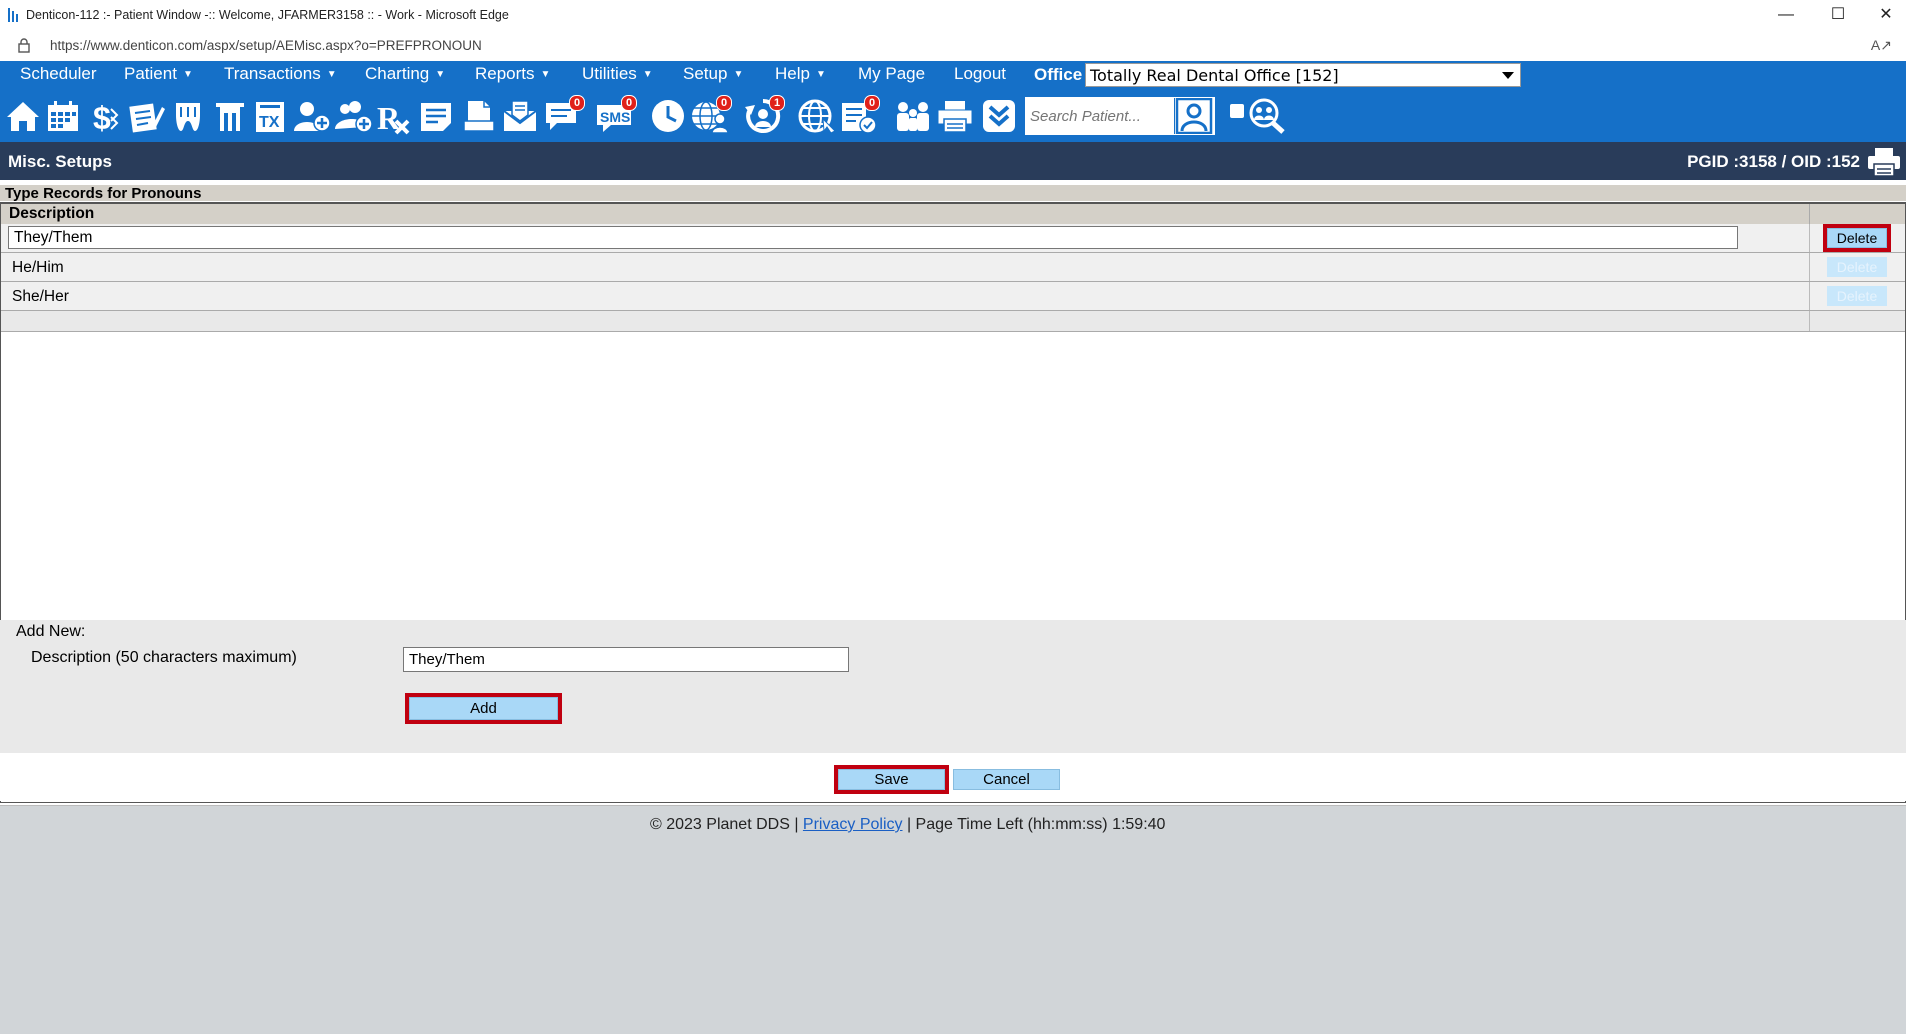 The width and height of the screenshot is (1906, 1034). I want to click on family-icon, so click(913, 116).